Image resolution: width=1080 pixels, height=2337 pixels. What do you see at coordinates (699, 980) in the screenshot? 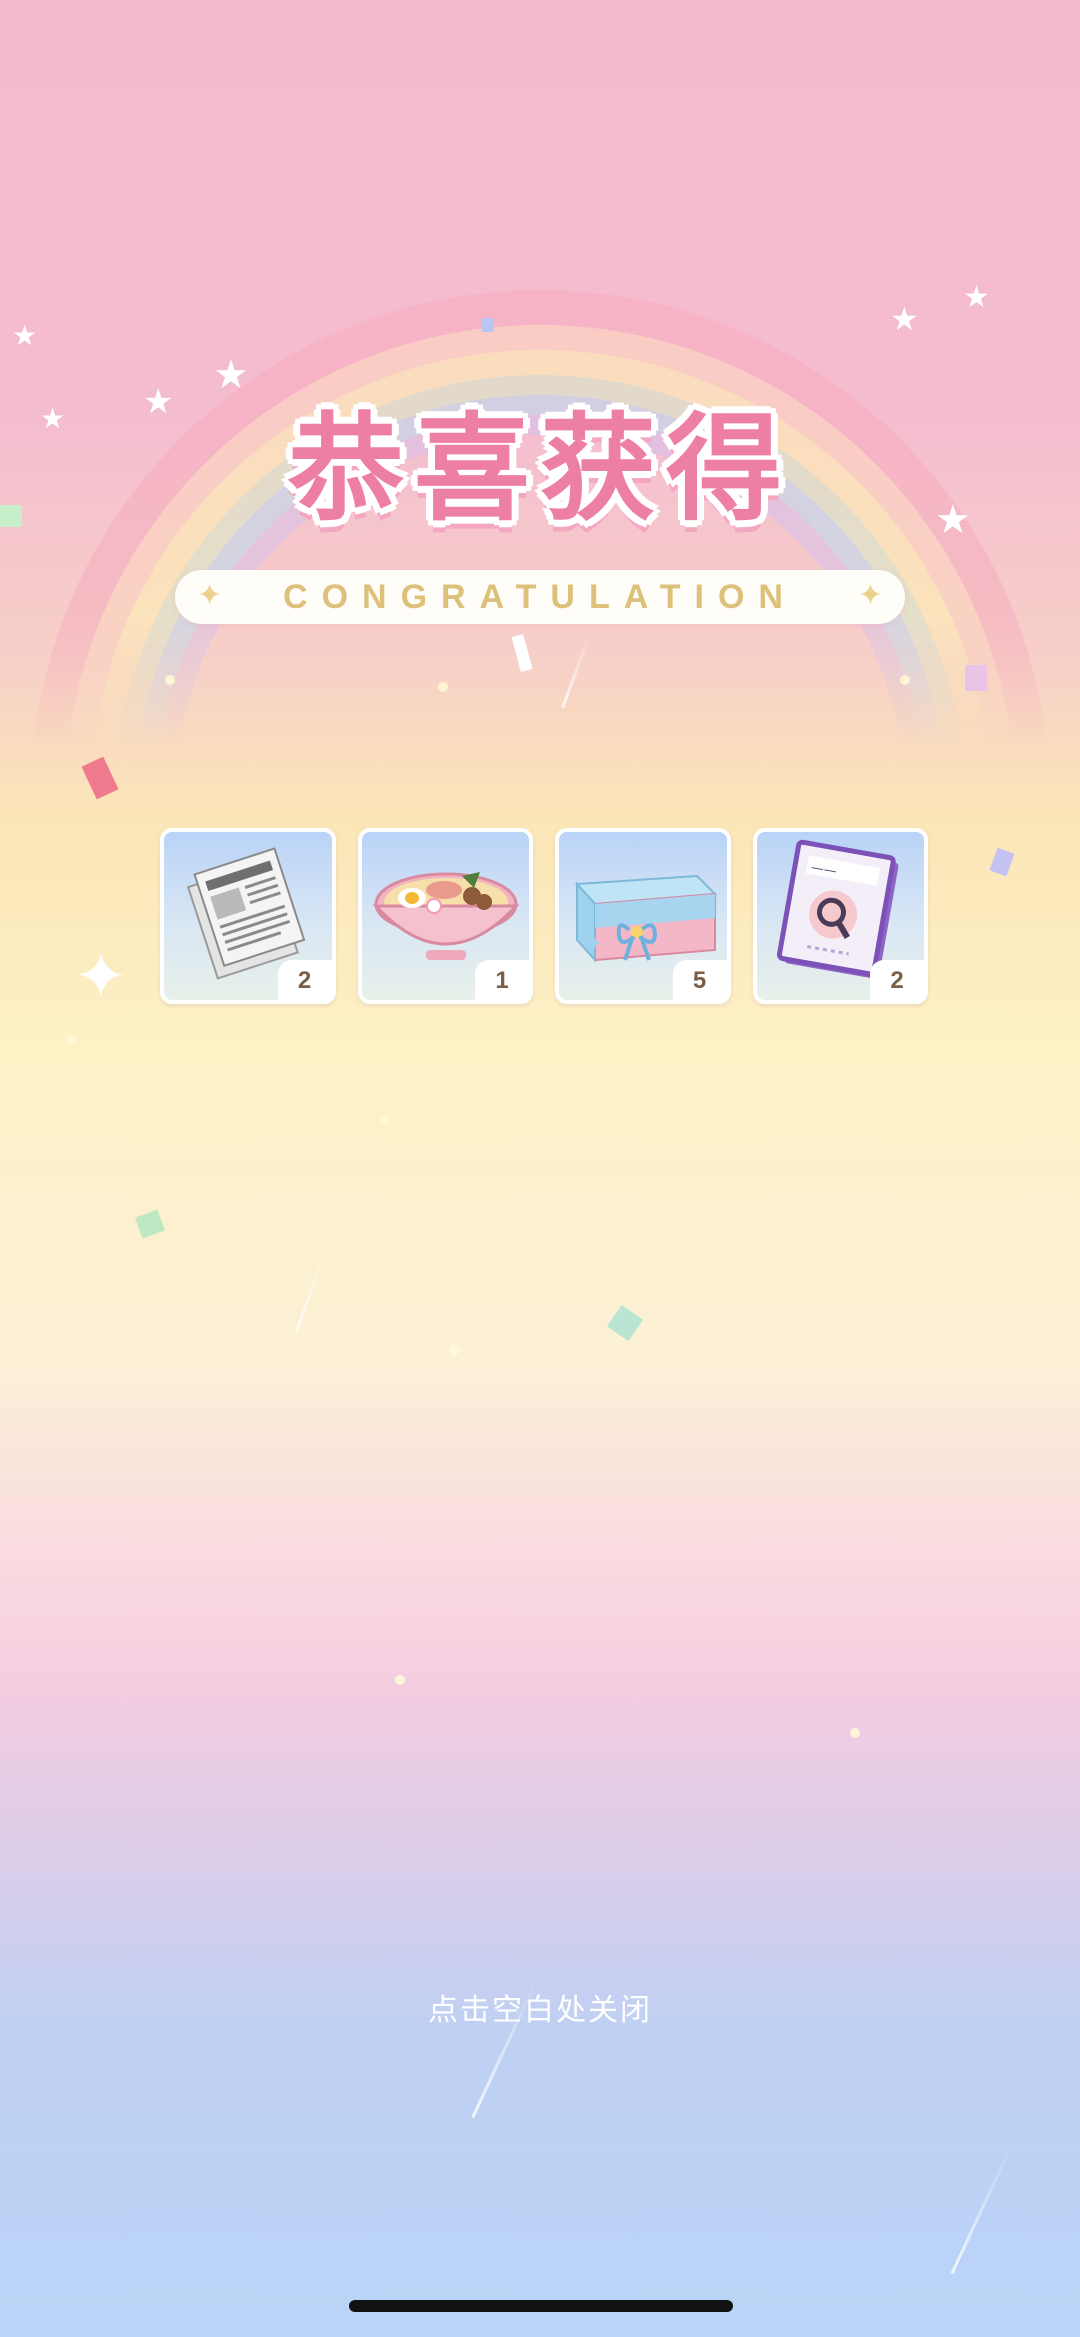
I see `quantity-badge: 5` at bounding box center [699, 980].